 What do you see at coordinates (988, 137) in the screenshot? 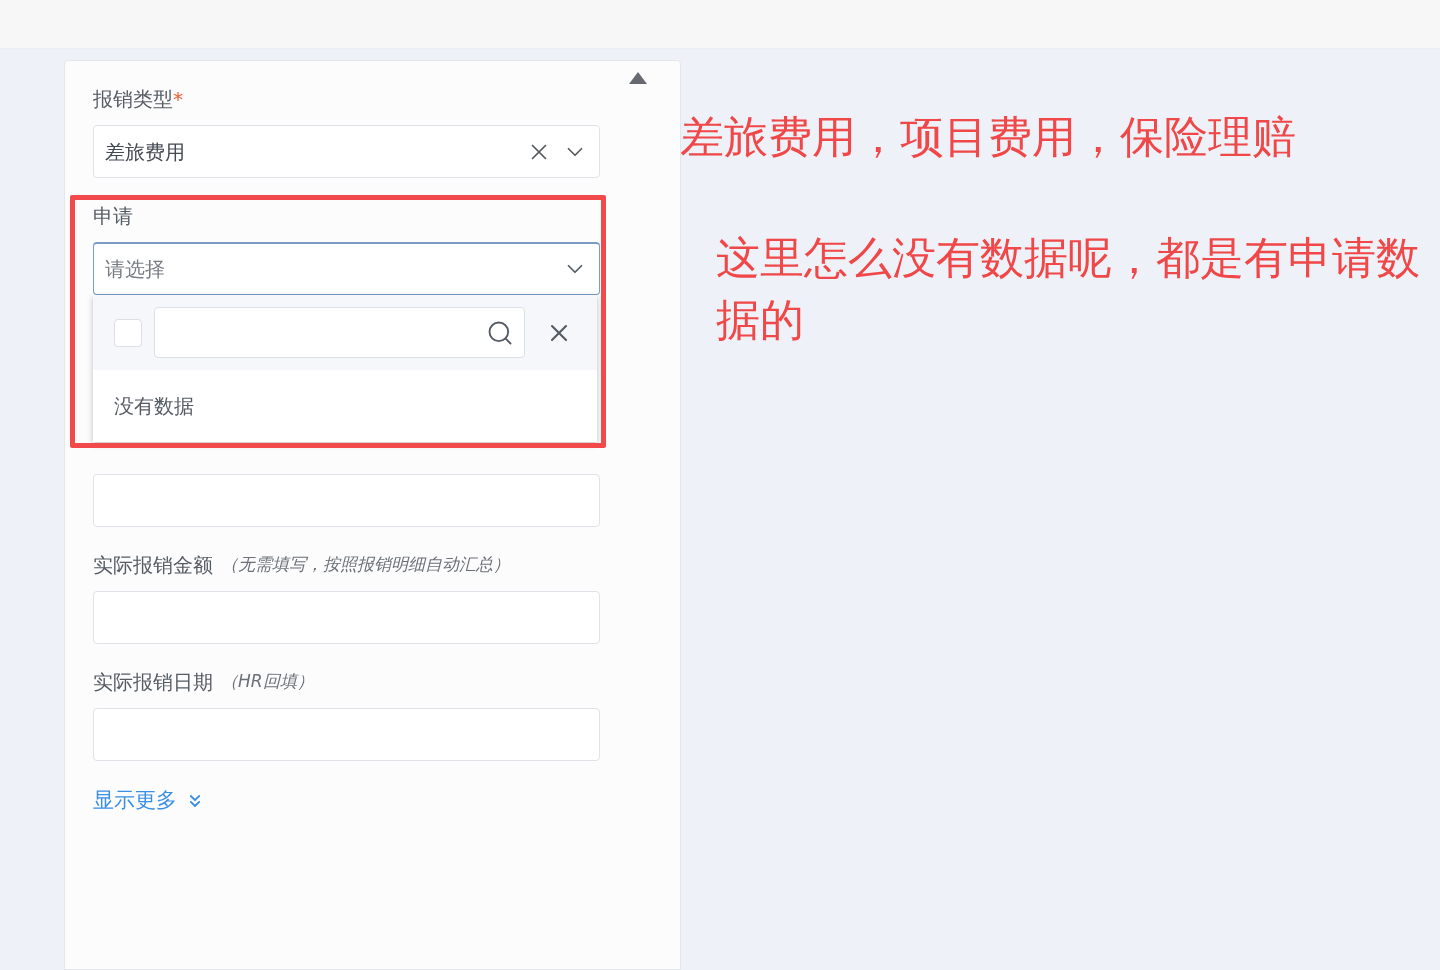
I see `annotation-text: 差旅费用，项目费用，保险理赔` at bounding box center [988, 137].